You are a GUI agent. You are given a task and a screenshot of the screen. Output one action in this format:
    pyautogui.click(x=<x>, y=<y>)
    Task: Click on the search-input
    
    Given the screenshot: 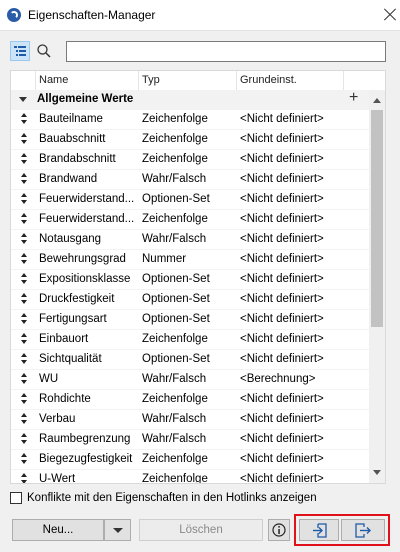 What is the action you would take?
    pyautogui.click(x=226, y=51)
    